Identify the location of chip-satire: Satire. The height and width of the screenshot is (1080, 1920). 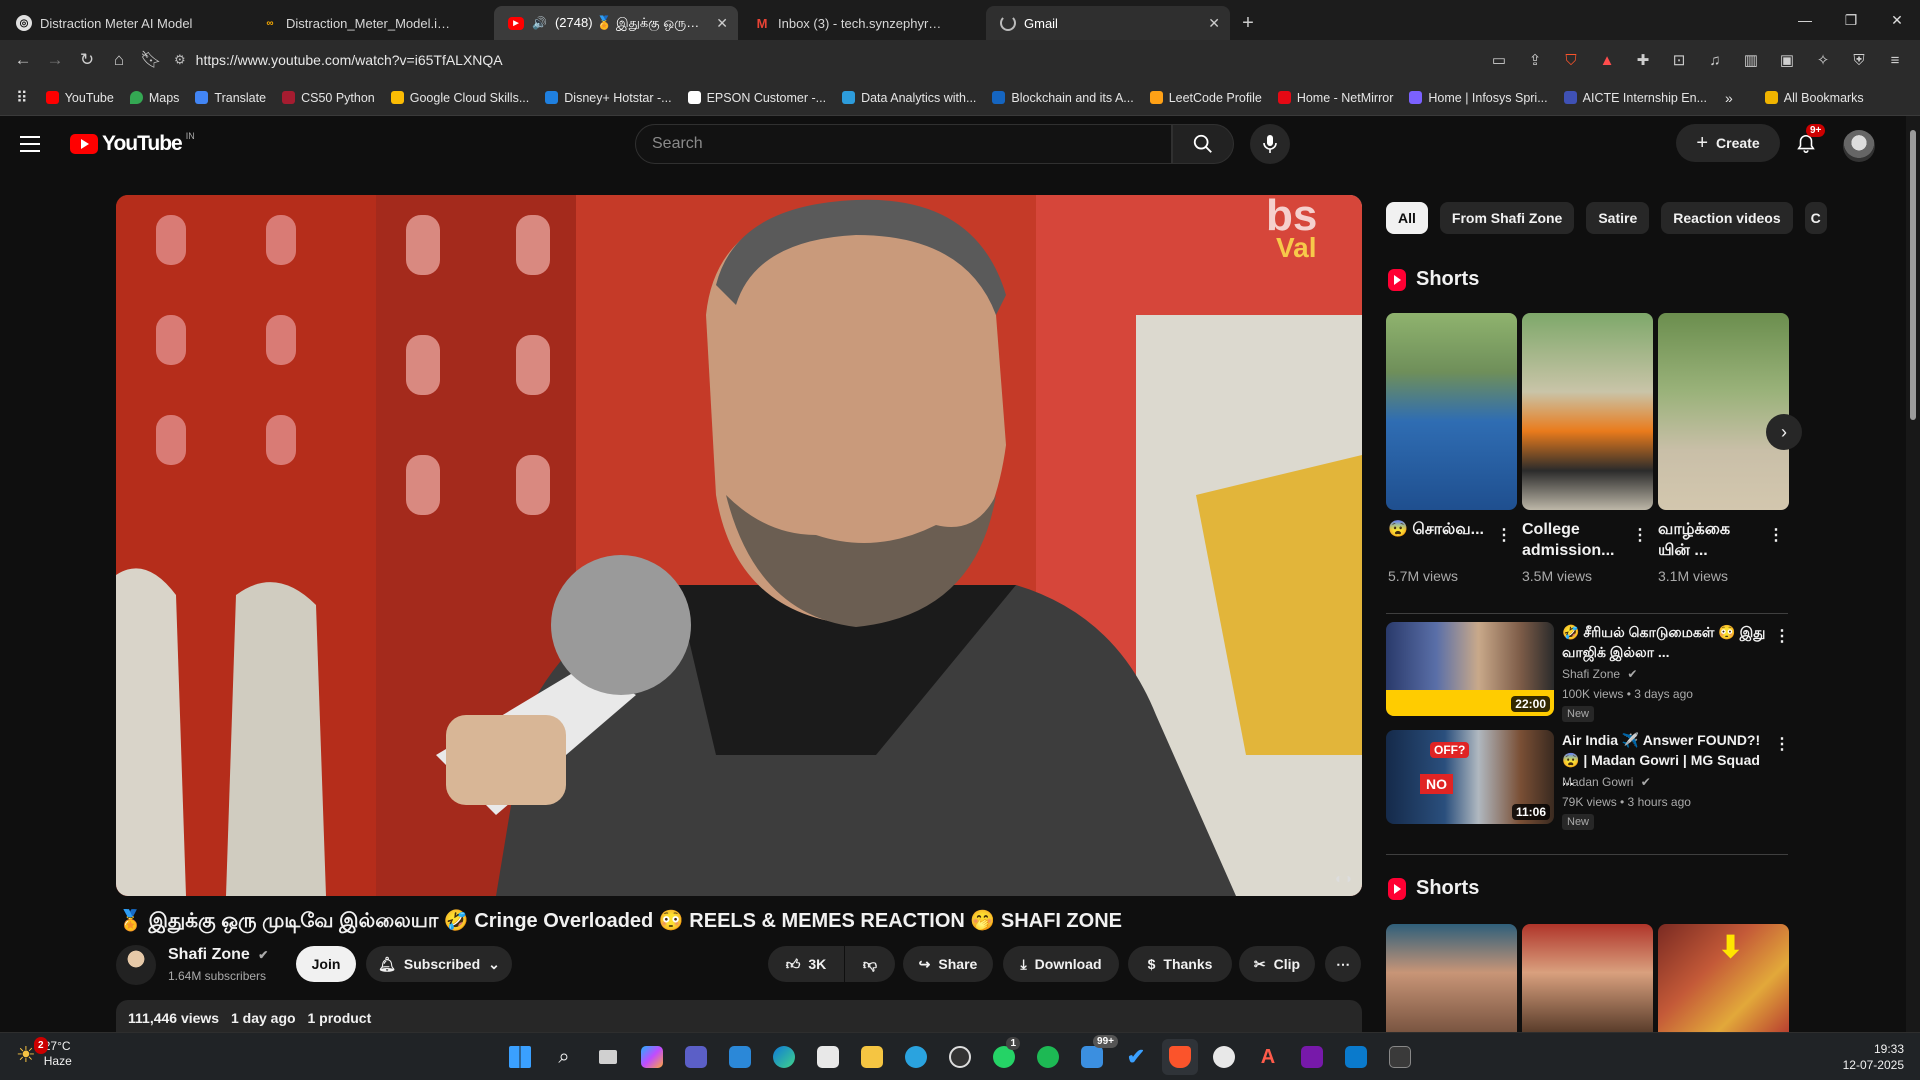
(1618, 218).